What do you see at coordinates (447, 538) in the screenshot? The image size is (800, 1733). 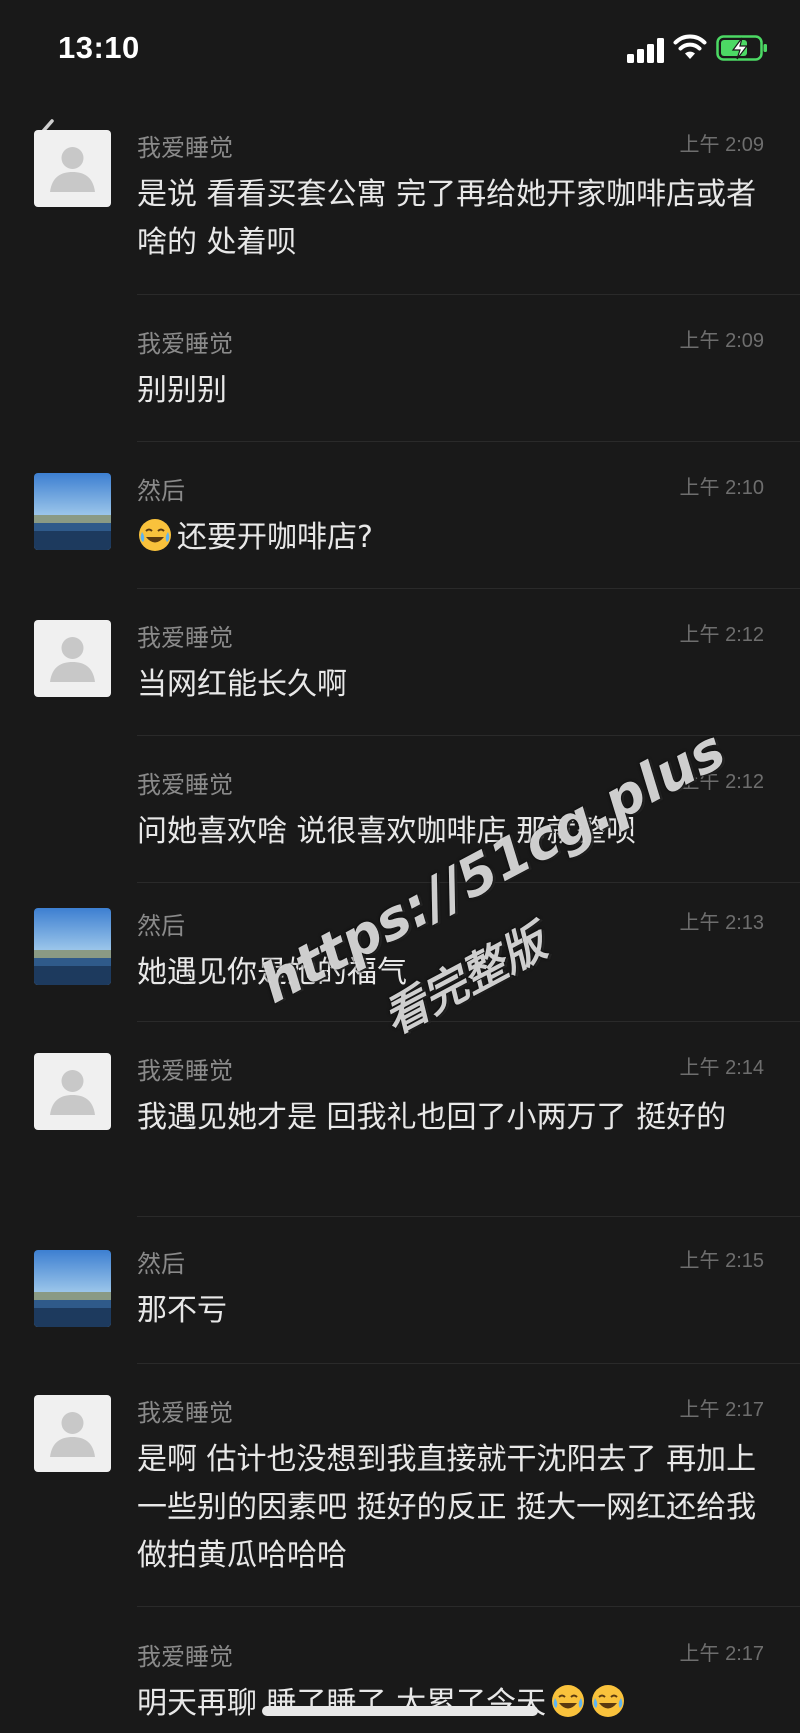 I see `message-text: 还要开咖啡店?` at bounding box center [447, 538].